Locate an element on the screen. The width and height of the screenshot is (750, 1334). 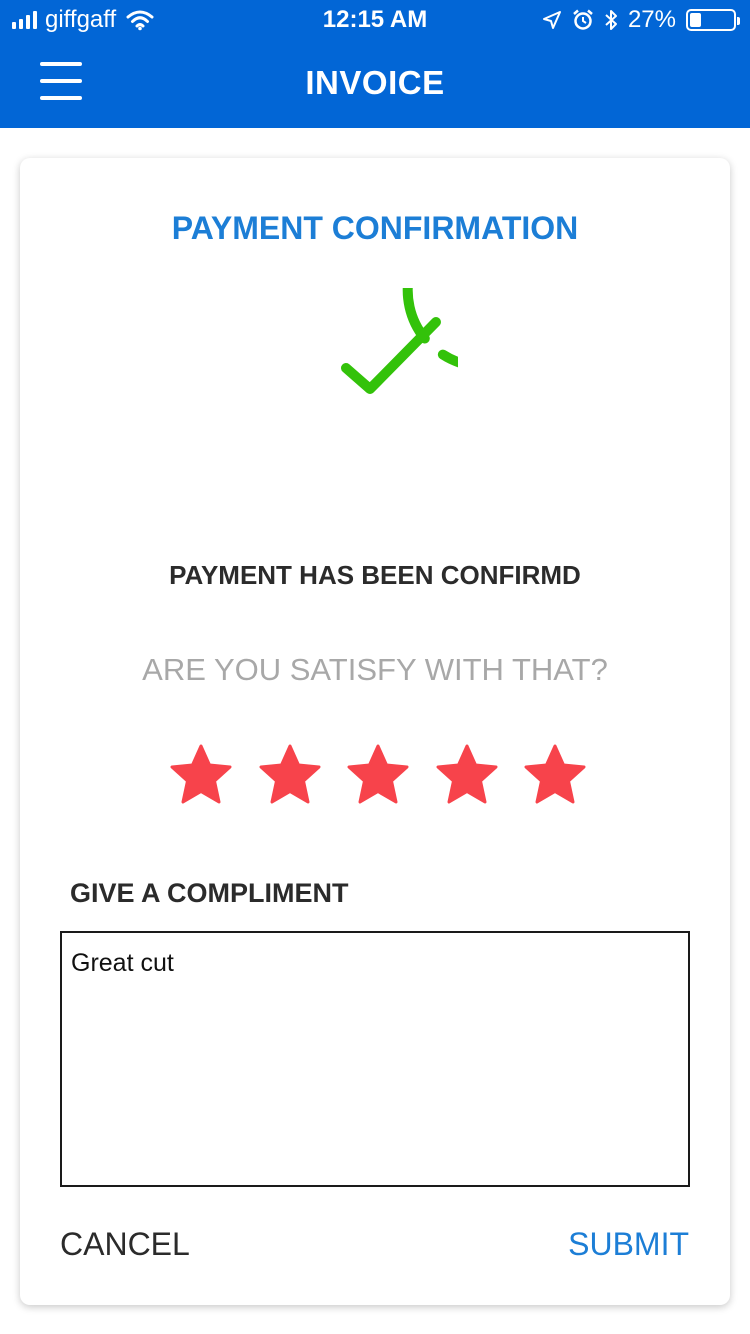
page-title: INVOICE is located at coordinates (375, 82).